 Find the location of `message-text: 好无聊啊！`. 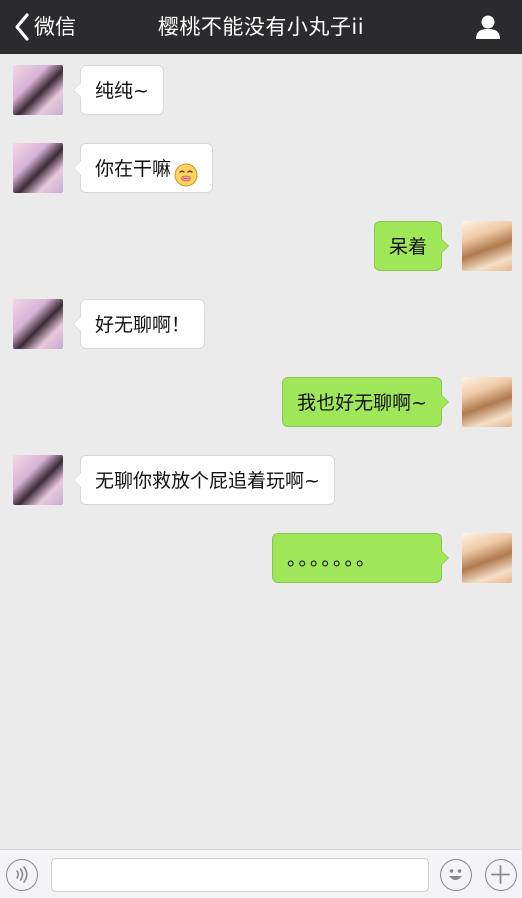

message-text: 好无聊啊！ is located at coordinates (143, 325).